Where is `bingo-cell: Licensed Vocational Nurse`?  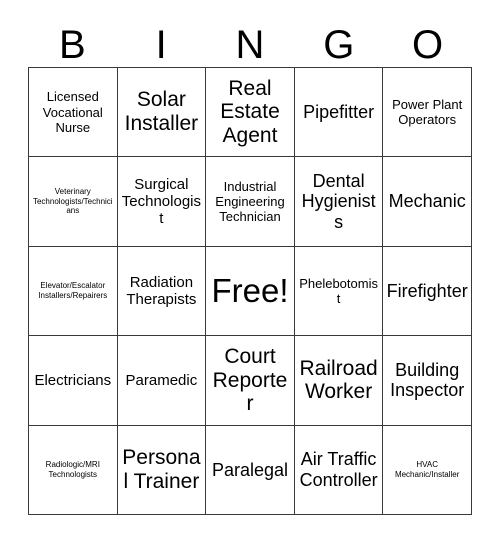
bingo-cell: Licensed Vocational Nurse is located at coordinates (73, 113).